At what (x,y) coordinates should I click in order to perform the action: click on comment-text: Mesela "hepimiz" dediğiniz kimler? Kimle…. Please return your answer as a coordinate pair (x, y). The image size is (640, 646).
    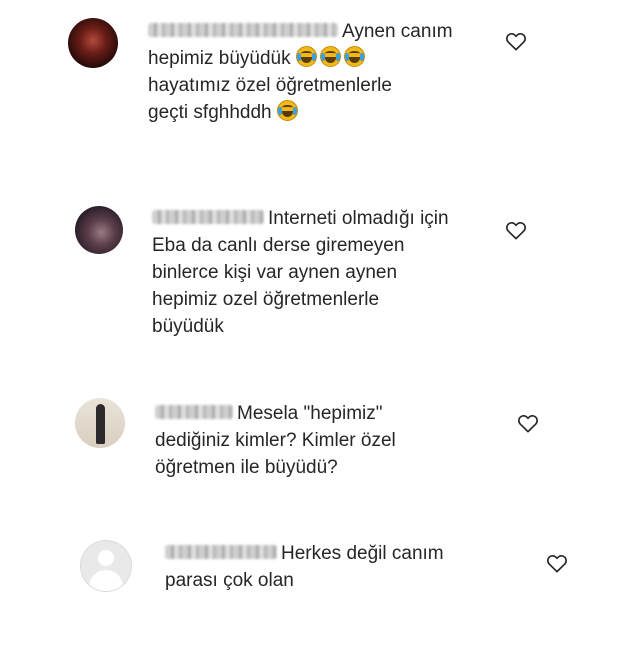
    Looking at the image, I should click on (325, 440).